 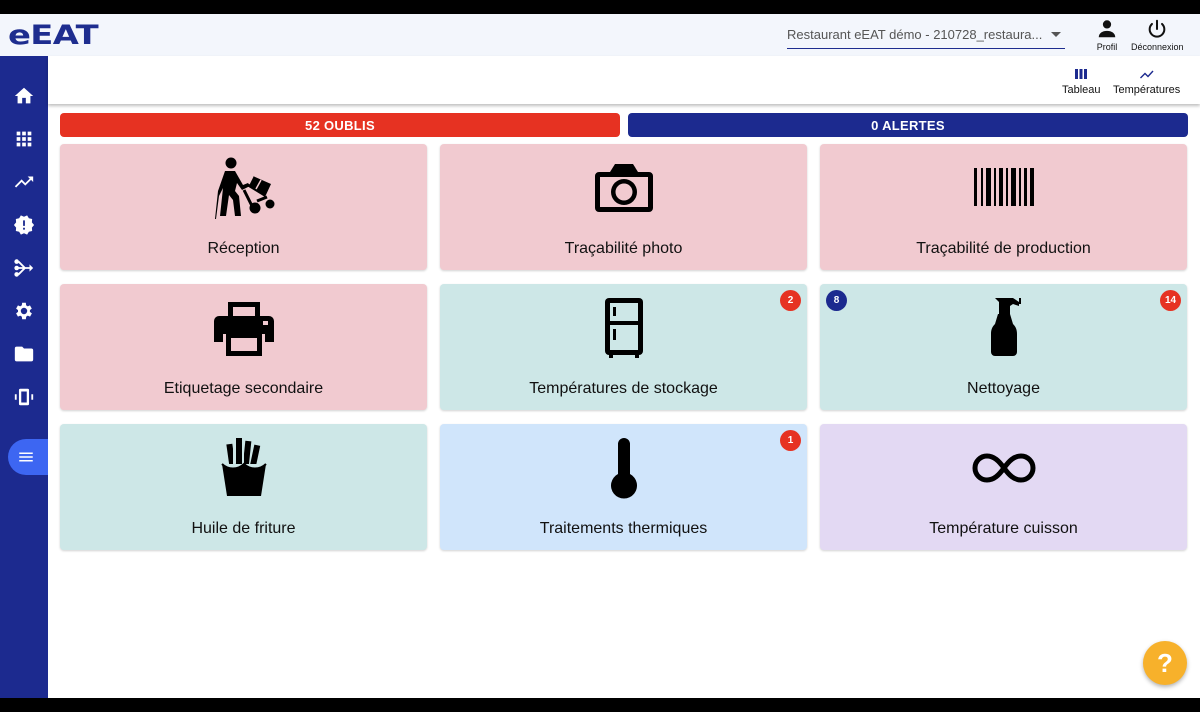 I want to click on person-icon, so click(x=1107, y=29).